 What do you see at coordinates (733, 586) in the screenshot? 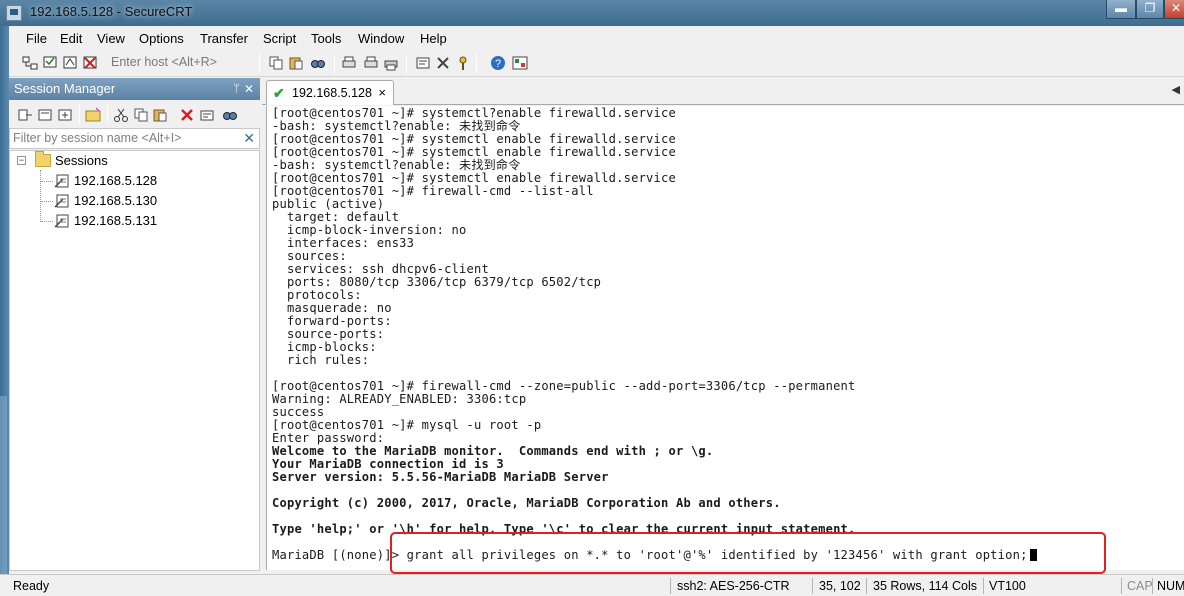
I see `status-cipher: ssh2: AES-256-CTR` at bounding box center [733, 586].